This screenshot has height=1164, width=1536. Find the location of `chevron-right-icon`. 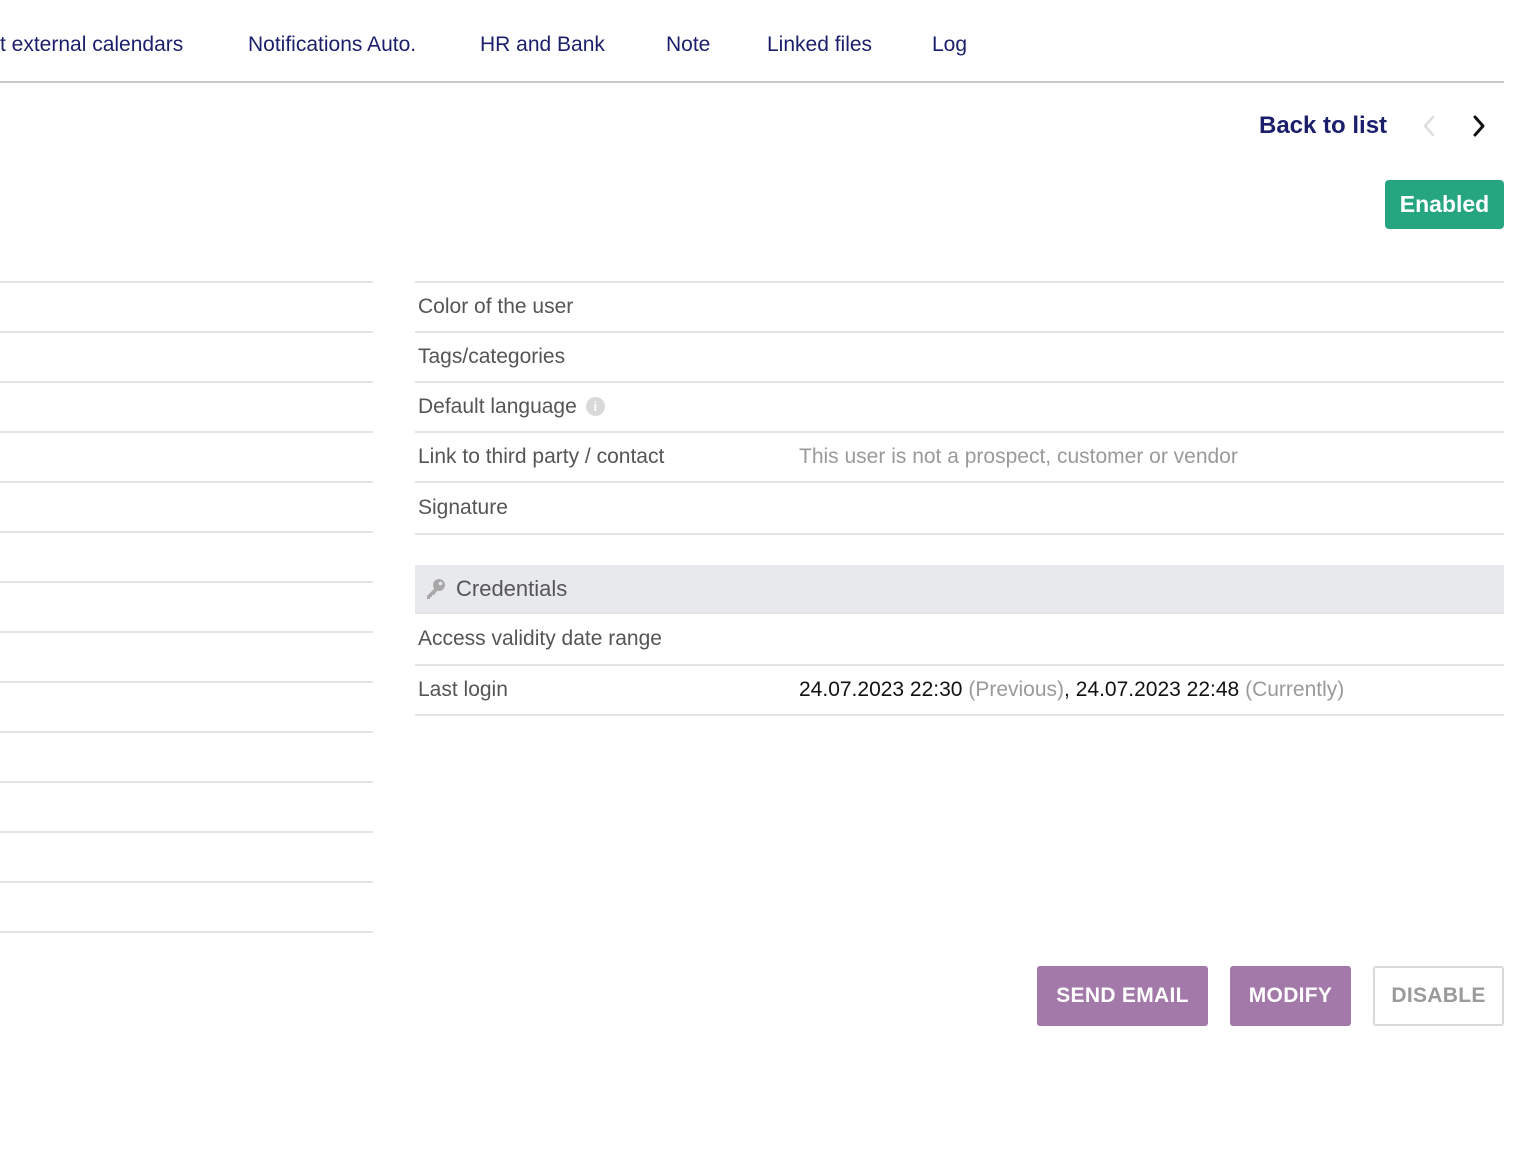

chevron-right-icon is located at coordinates (1479, 126).